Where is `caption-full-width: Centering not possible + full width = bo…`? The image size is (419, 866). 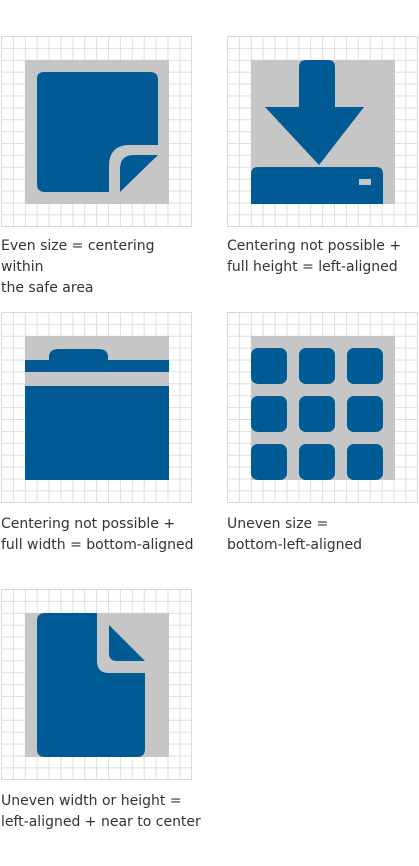 caption-full-width: Centering not possible + full width = bo… is located at coordinates (101, 535).